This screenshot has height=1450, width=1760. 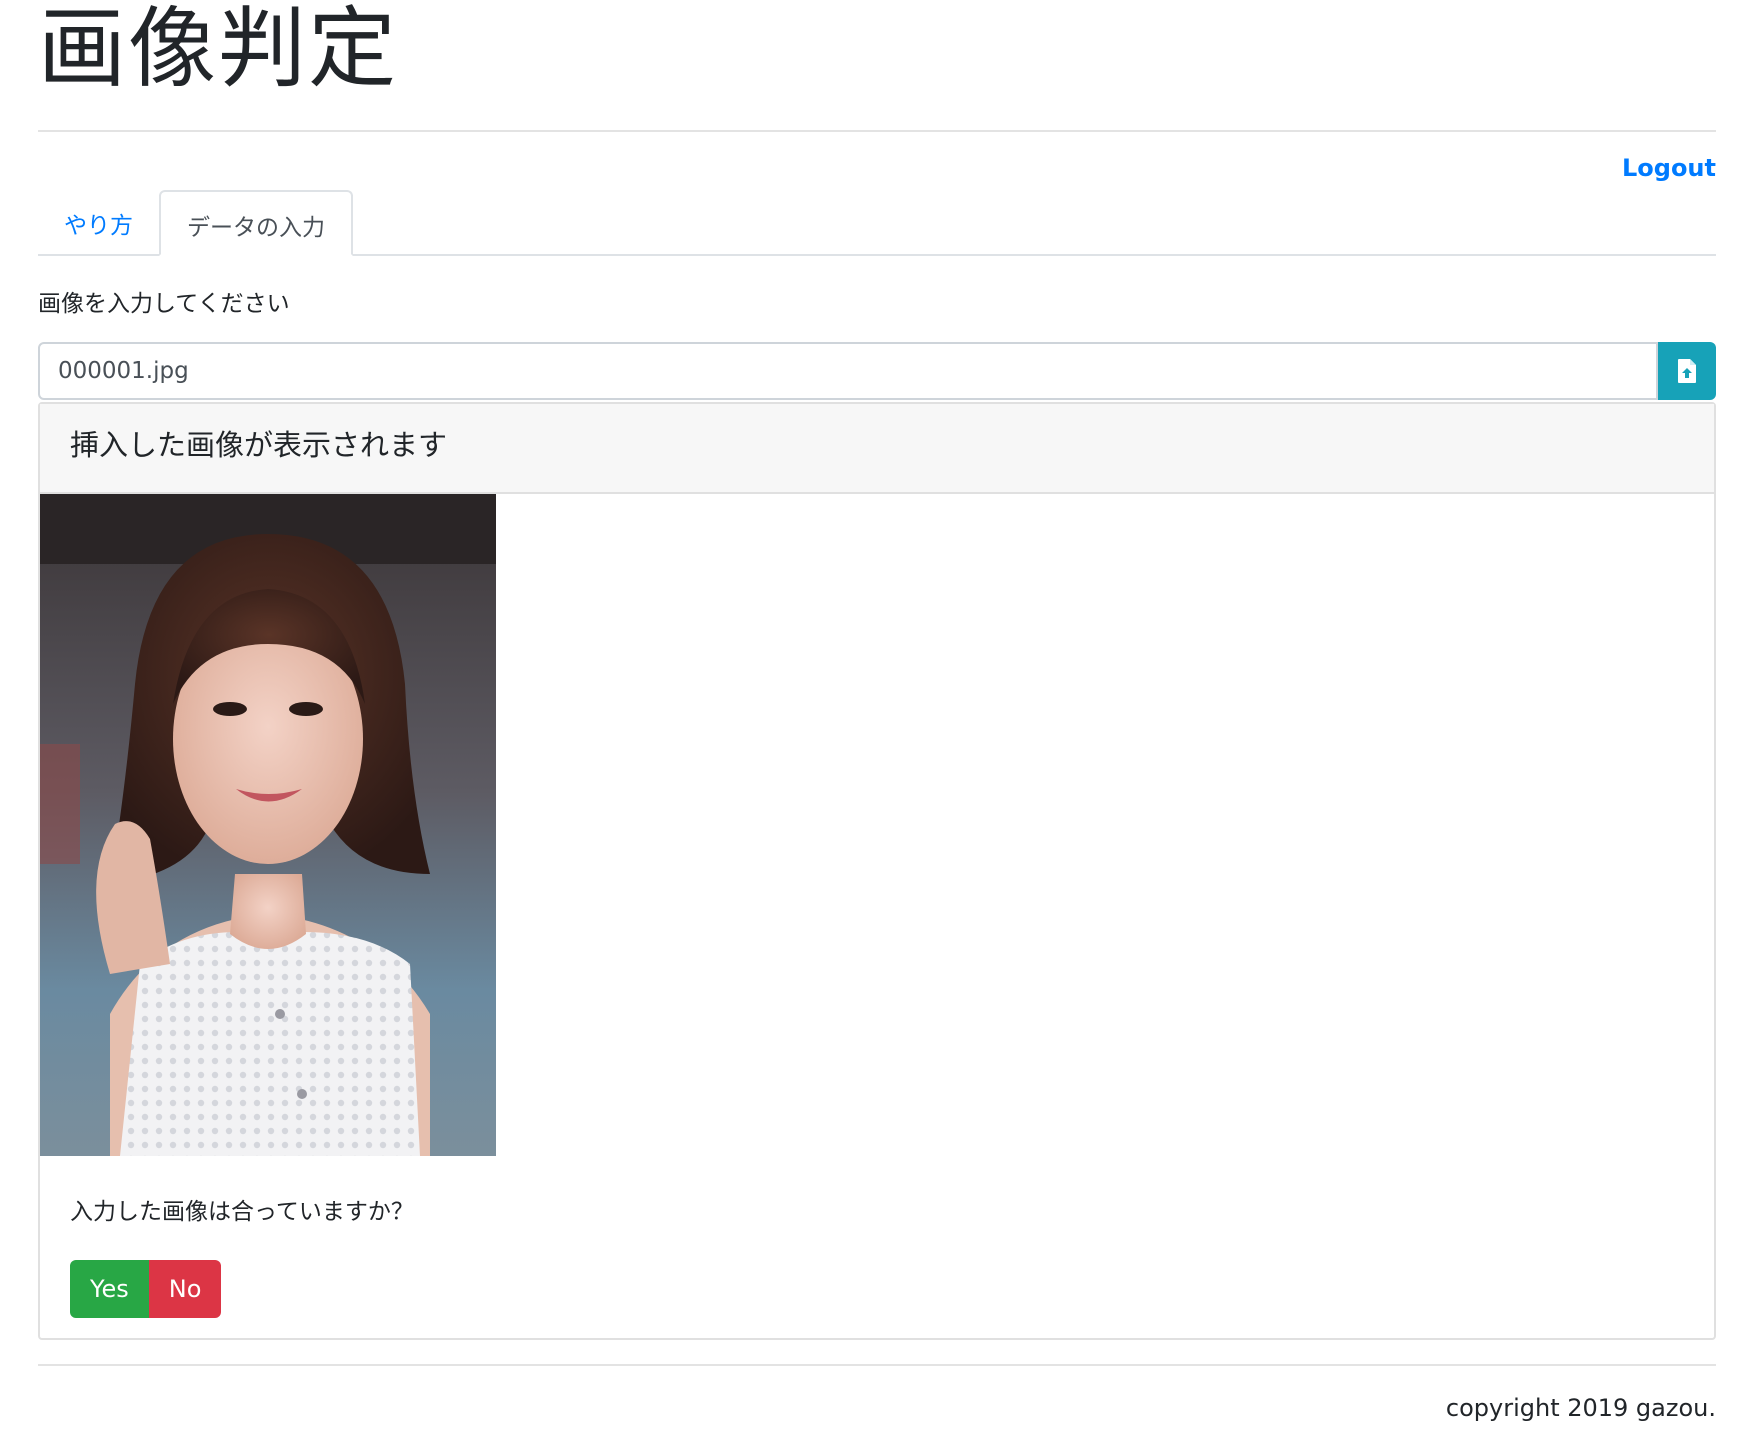 I want to click on file-name-field: 000001.jpg, so click(x=848, y=371).